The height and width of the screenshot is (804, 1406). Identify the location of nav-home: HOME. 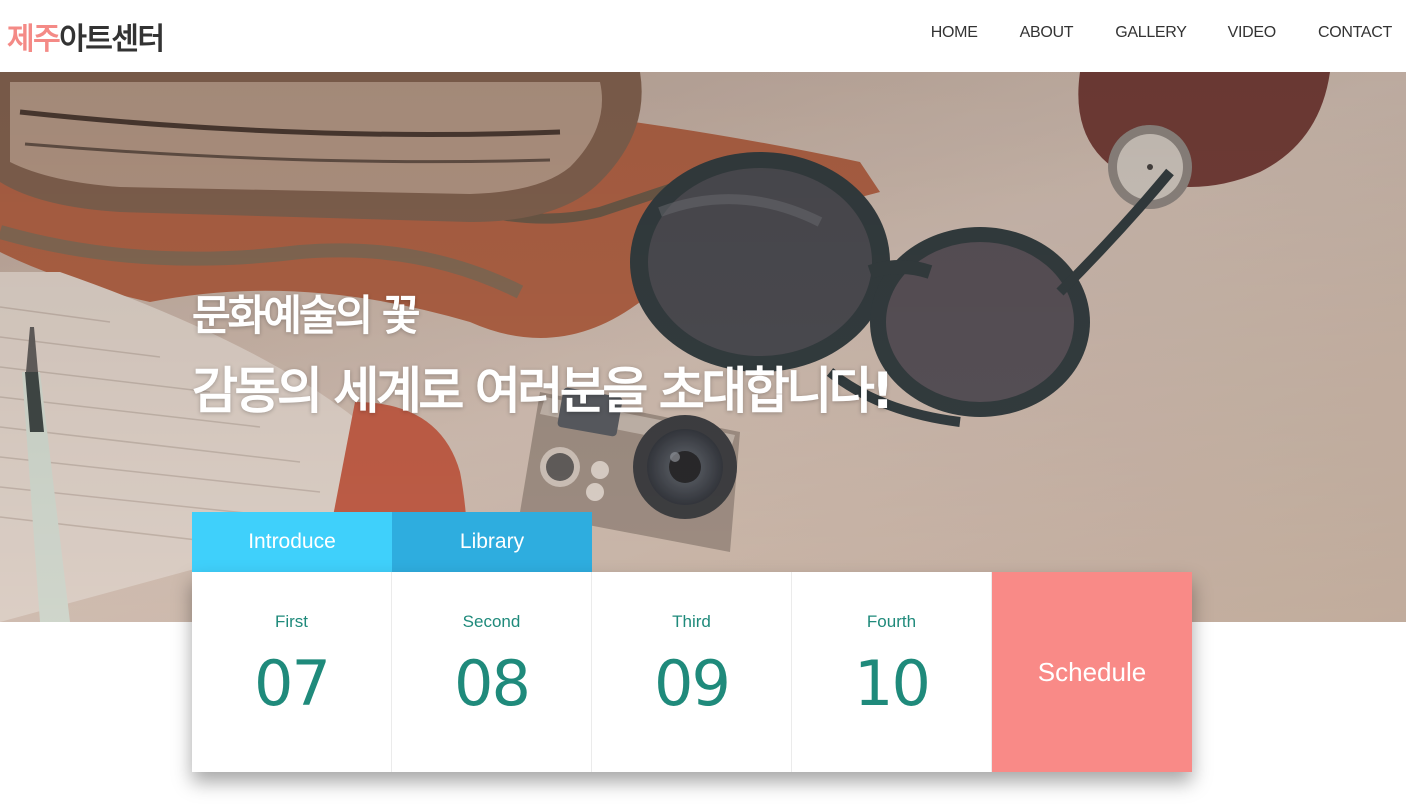
(954, 36).